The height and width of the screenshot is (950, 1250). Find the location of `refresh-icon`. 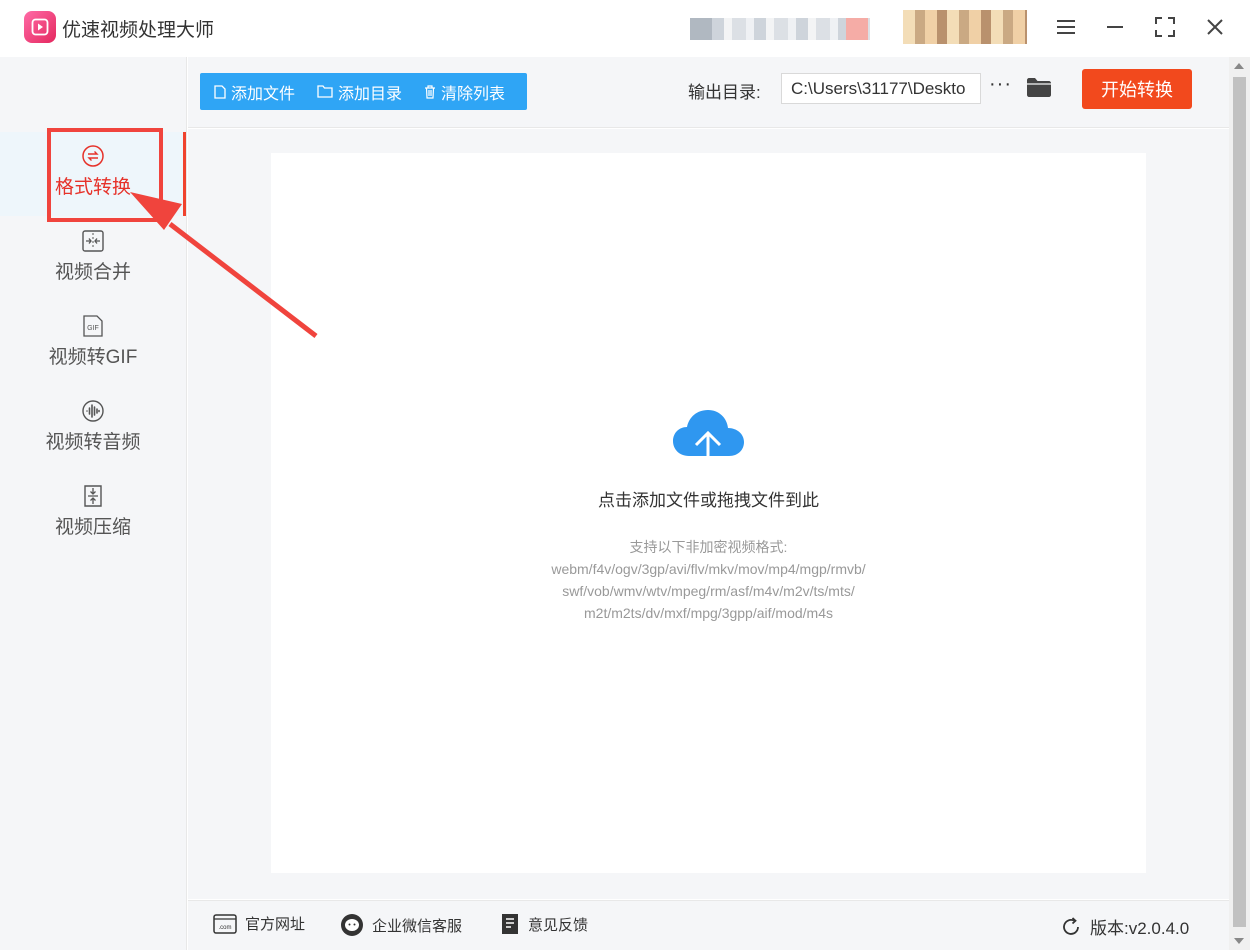

refresh-icon is located at coordinates (1071, 925).